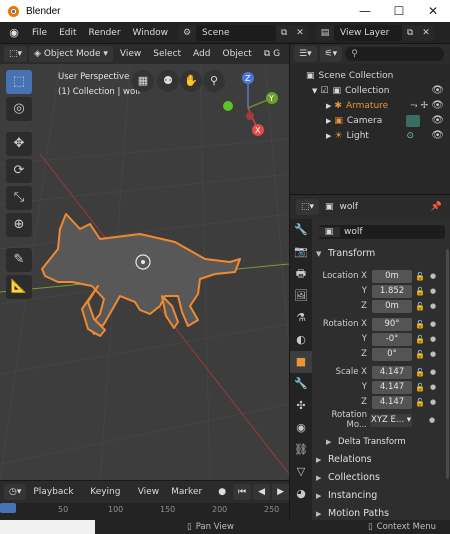 Image resolution: width=450 pixels, height=534 pixels. I want to click on outliner-search-input: ⚲, so click(394, 54).